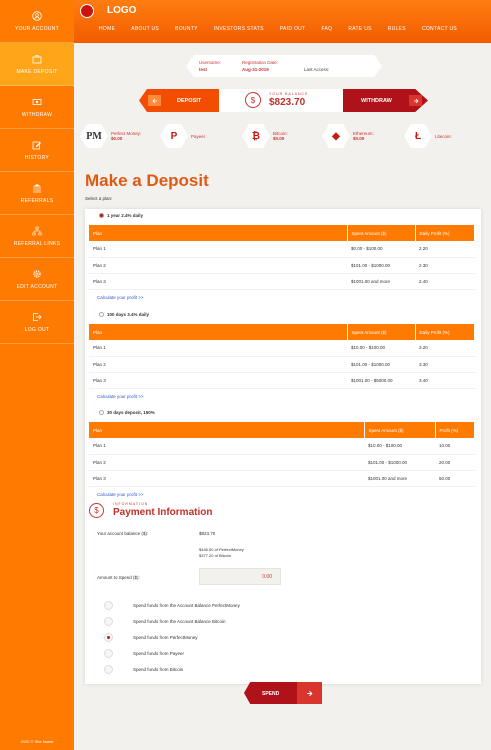  I want to click on nav-investors-stats: INVESTORS STATS, so click(239, 29).